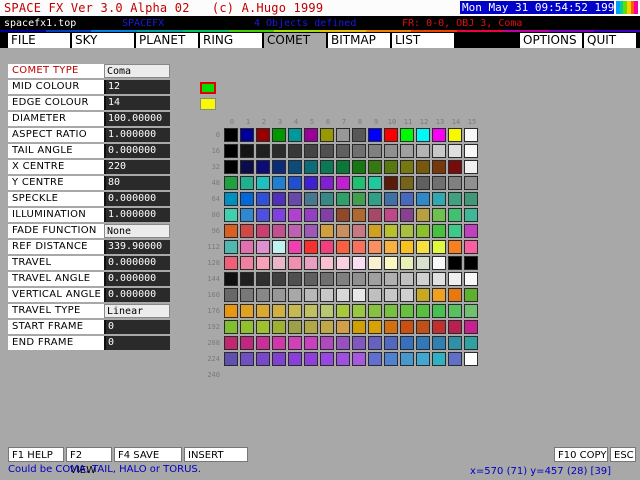  I want to click on insert-button: INSERT, so click(216, 454).